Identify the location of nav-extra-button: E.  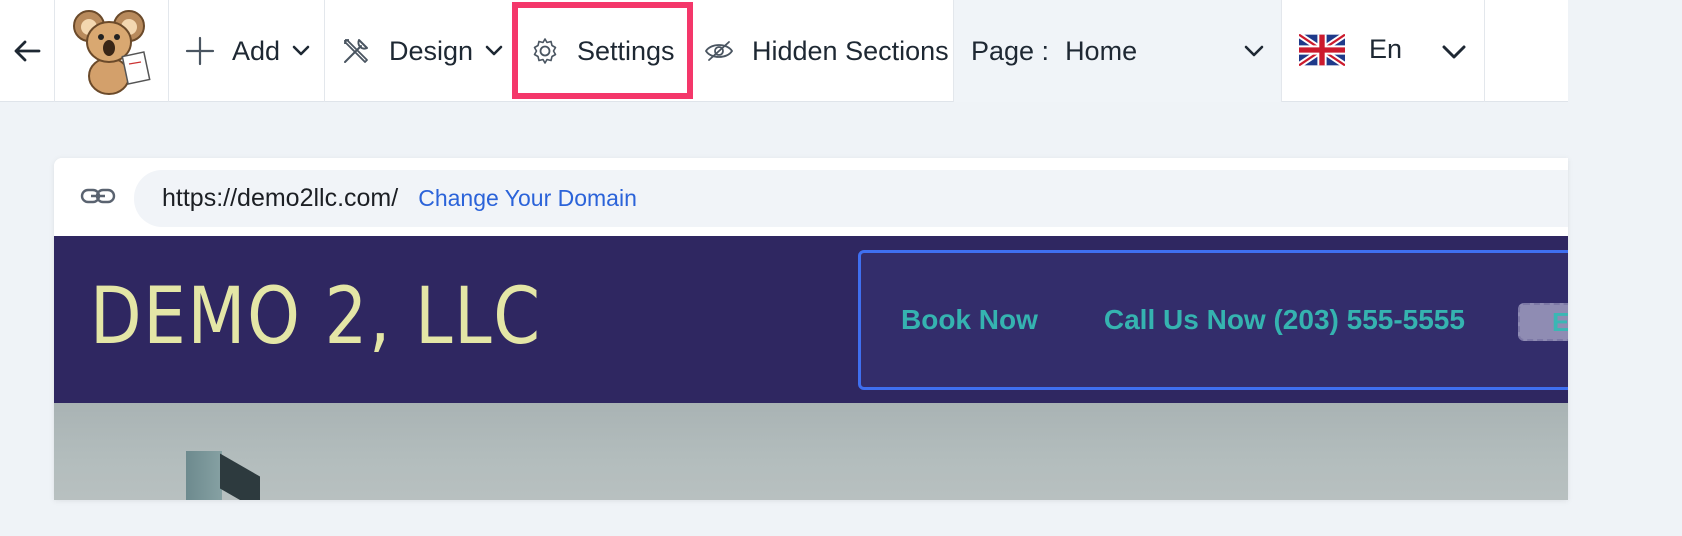
(1543, 322).